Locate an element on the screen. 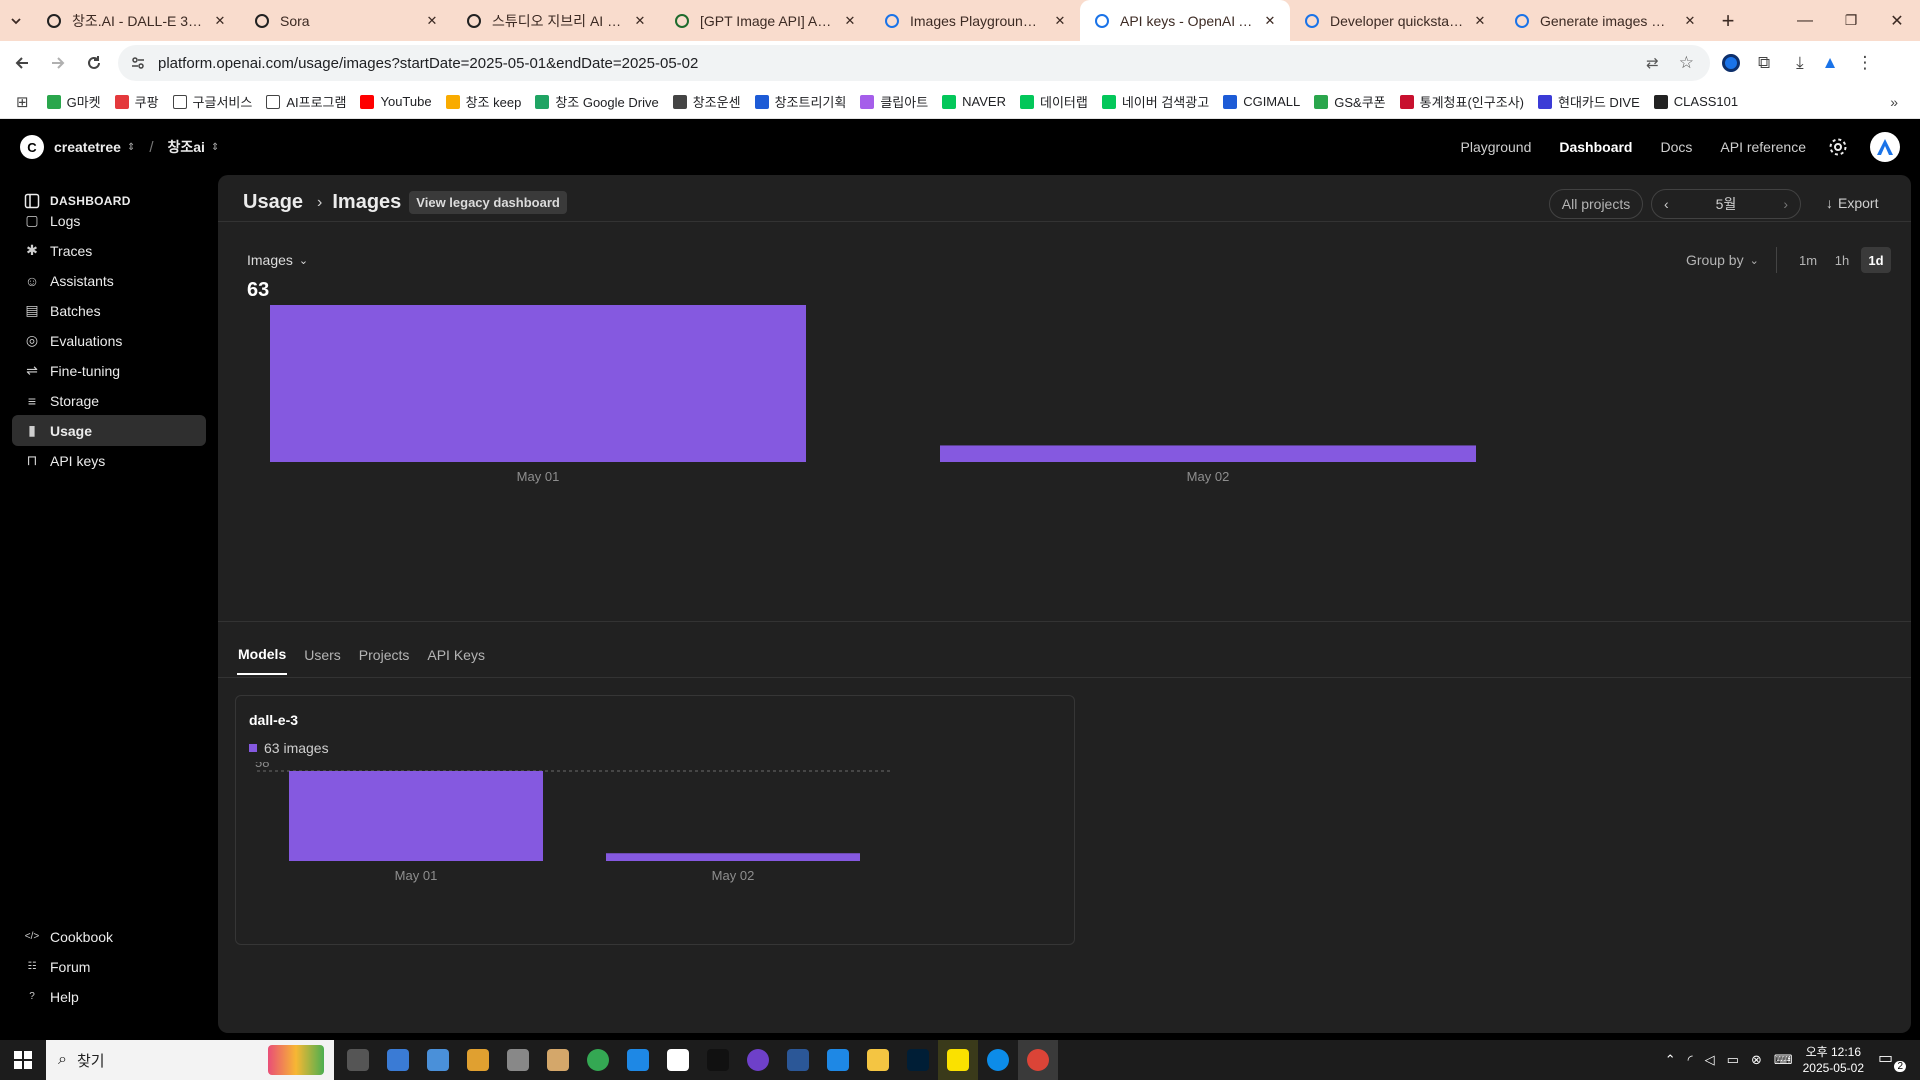  sidebar-item-storage: ≡ Storage is located at coordinates (109, 400).